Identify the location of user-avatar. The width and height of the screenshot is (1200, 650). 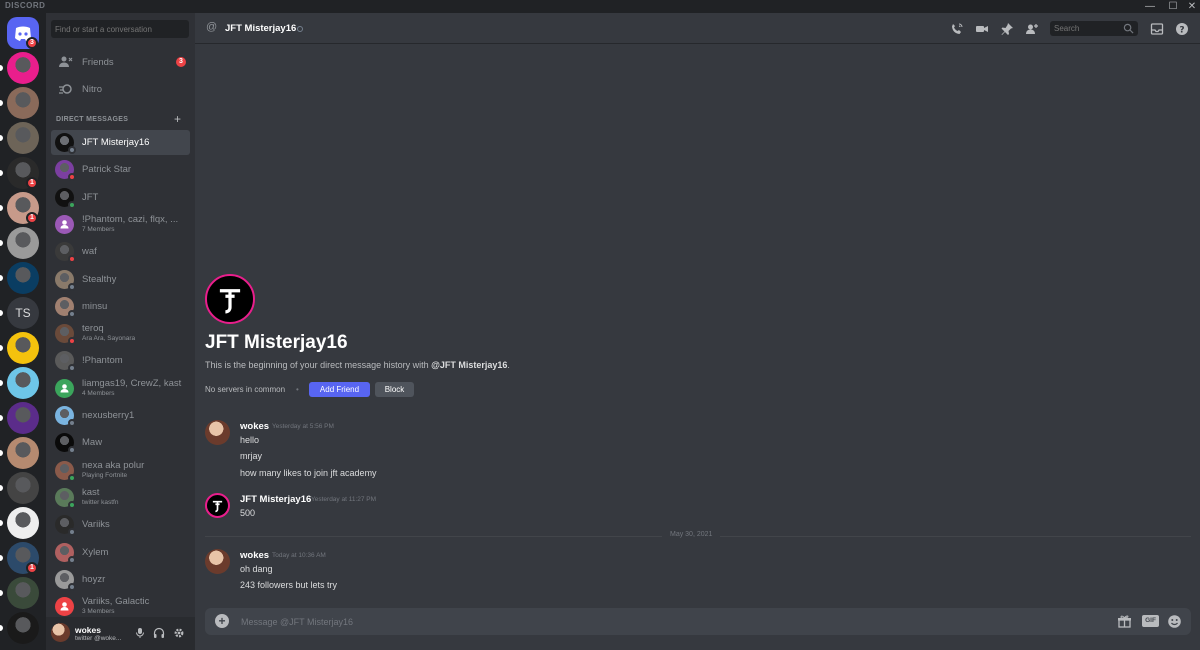
(60, 632).